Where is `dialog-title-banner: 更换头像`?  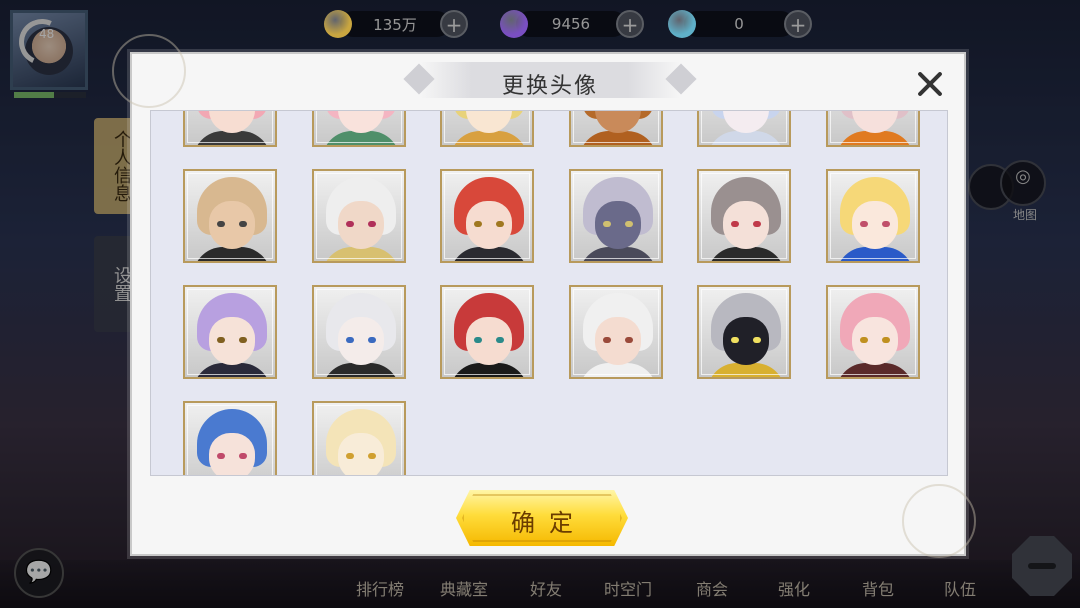
dialog-title-banner: 更换头像 is located at coordinates (550, 80).